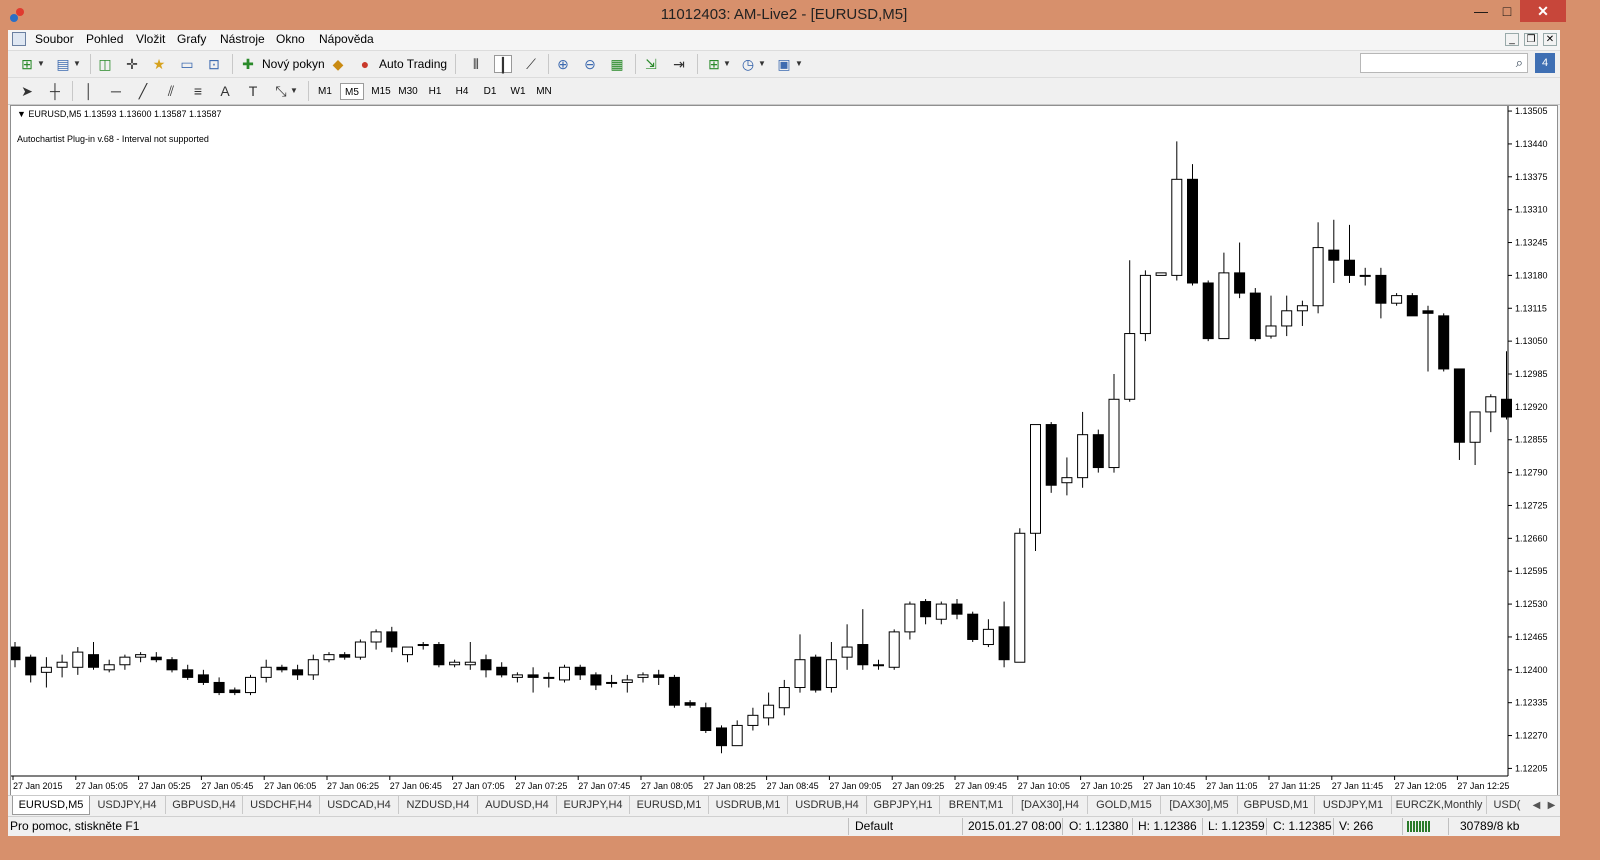 The height and width of the screenshot is (860, 1600). I want to click on timeframe-m1: M1, so click(325, 91).